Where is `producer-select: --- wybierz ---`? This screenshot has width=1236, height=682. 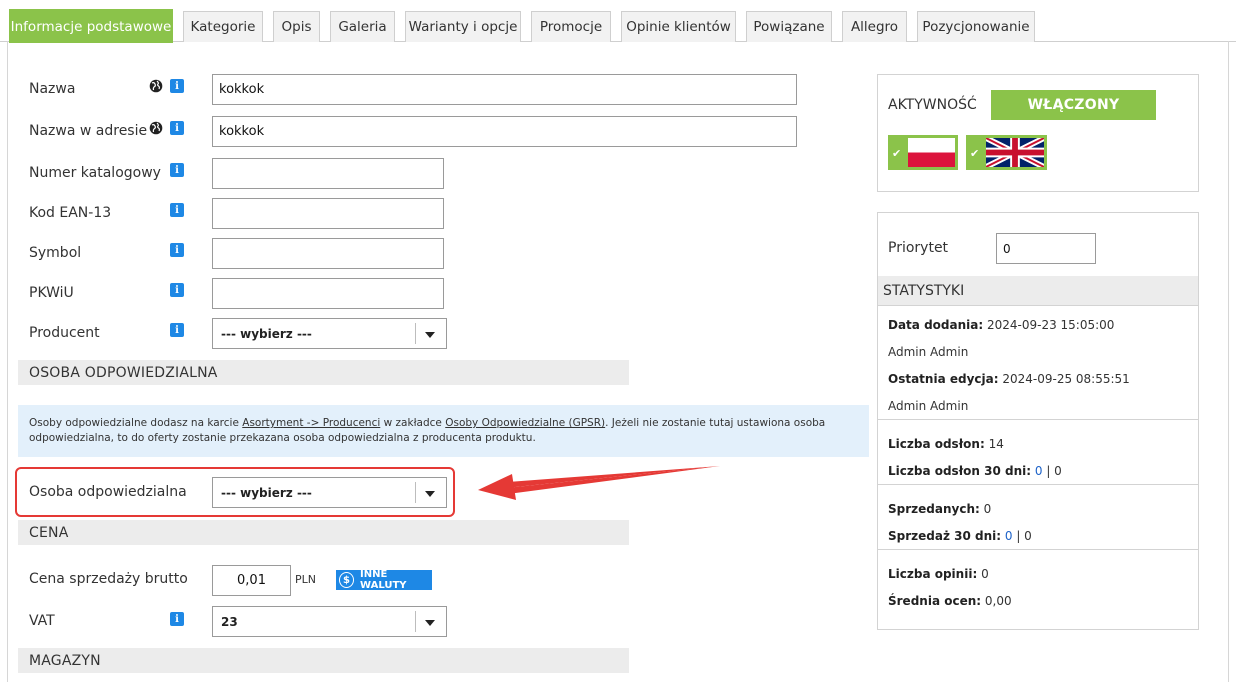 producer-select: --- wybierz --- is located at coordinates (329, 333).